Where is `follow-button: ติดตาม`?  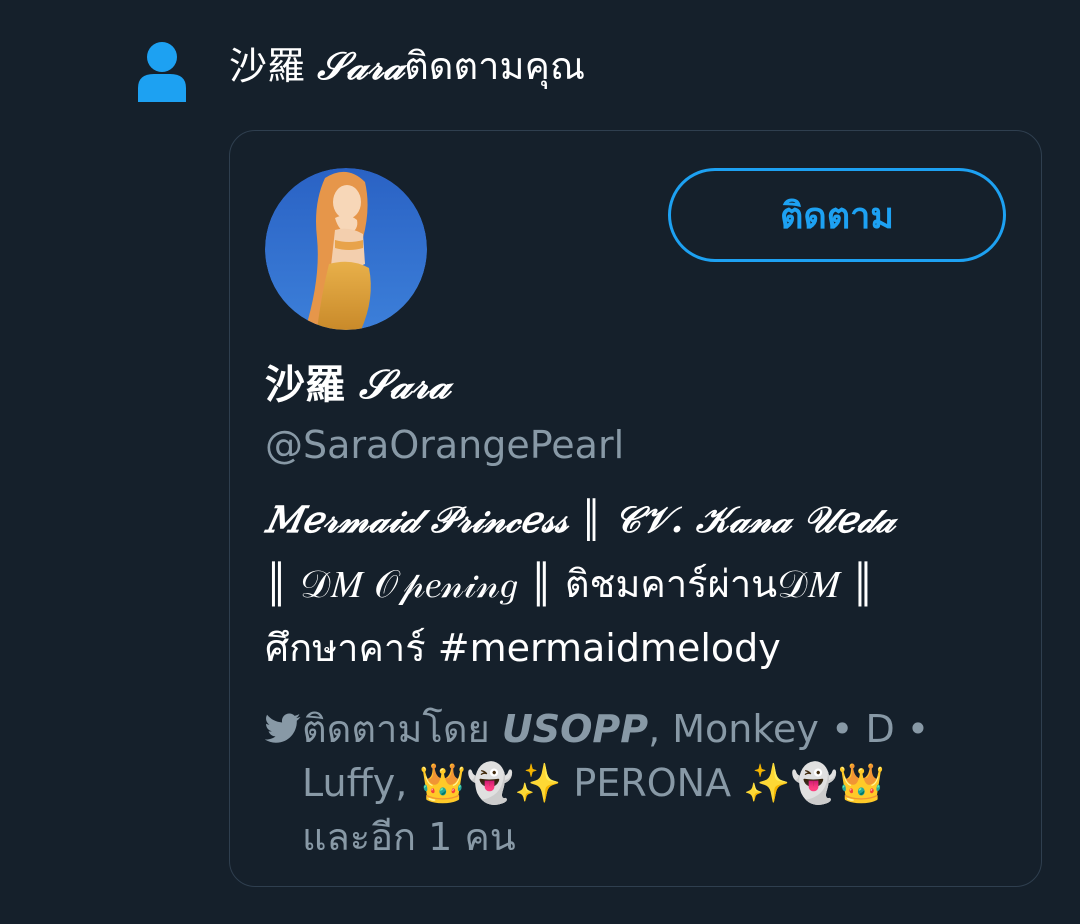
follow-button: ติดตาม is located at coordinates (837, 215).